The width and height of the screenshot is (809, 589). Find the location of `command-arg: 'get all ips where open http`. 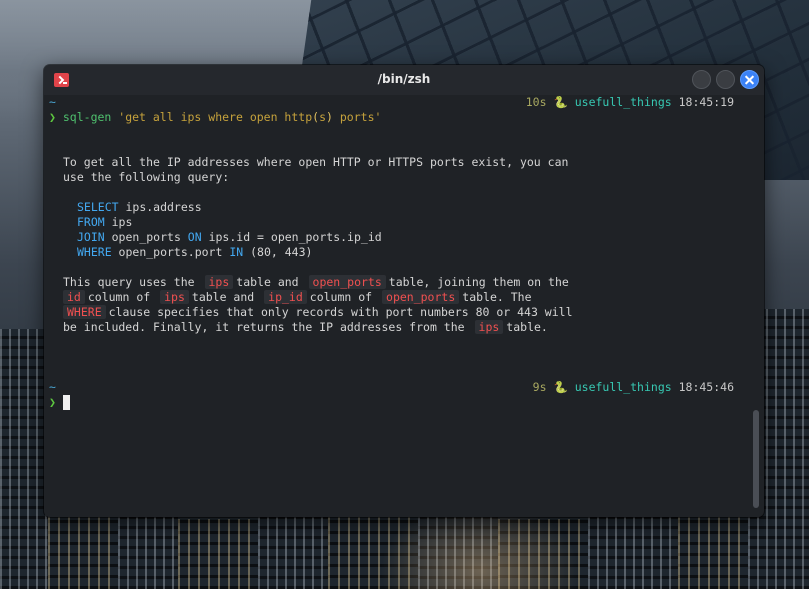

command-arg: 'get all ips where open http is located at coordinates (212, 117).